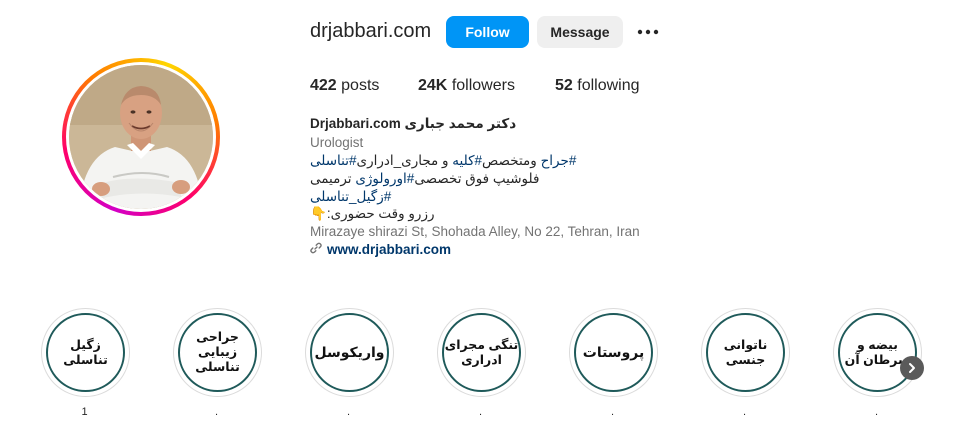 Image resolution: width=962 pixels, height=436 pixels. What do you see at coordinates (323, 85) in the screenshot?
I see `posts-count: 422` at bounding box center [323, 85].